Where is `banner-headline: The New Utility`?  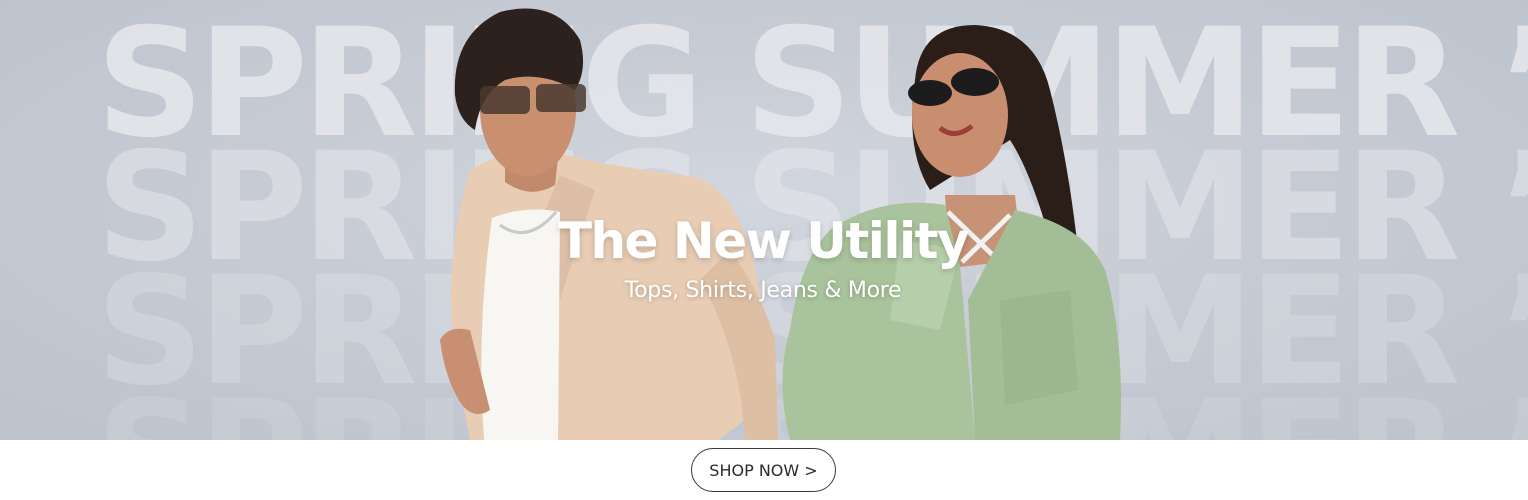 banner-headline: The New Utility is located at coordinates (763, 241).